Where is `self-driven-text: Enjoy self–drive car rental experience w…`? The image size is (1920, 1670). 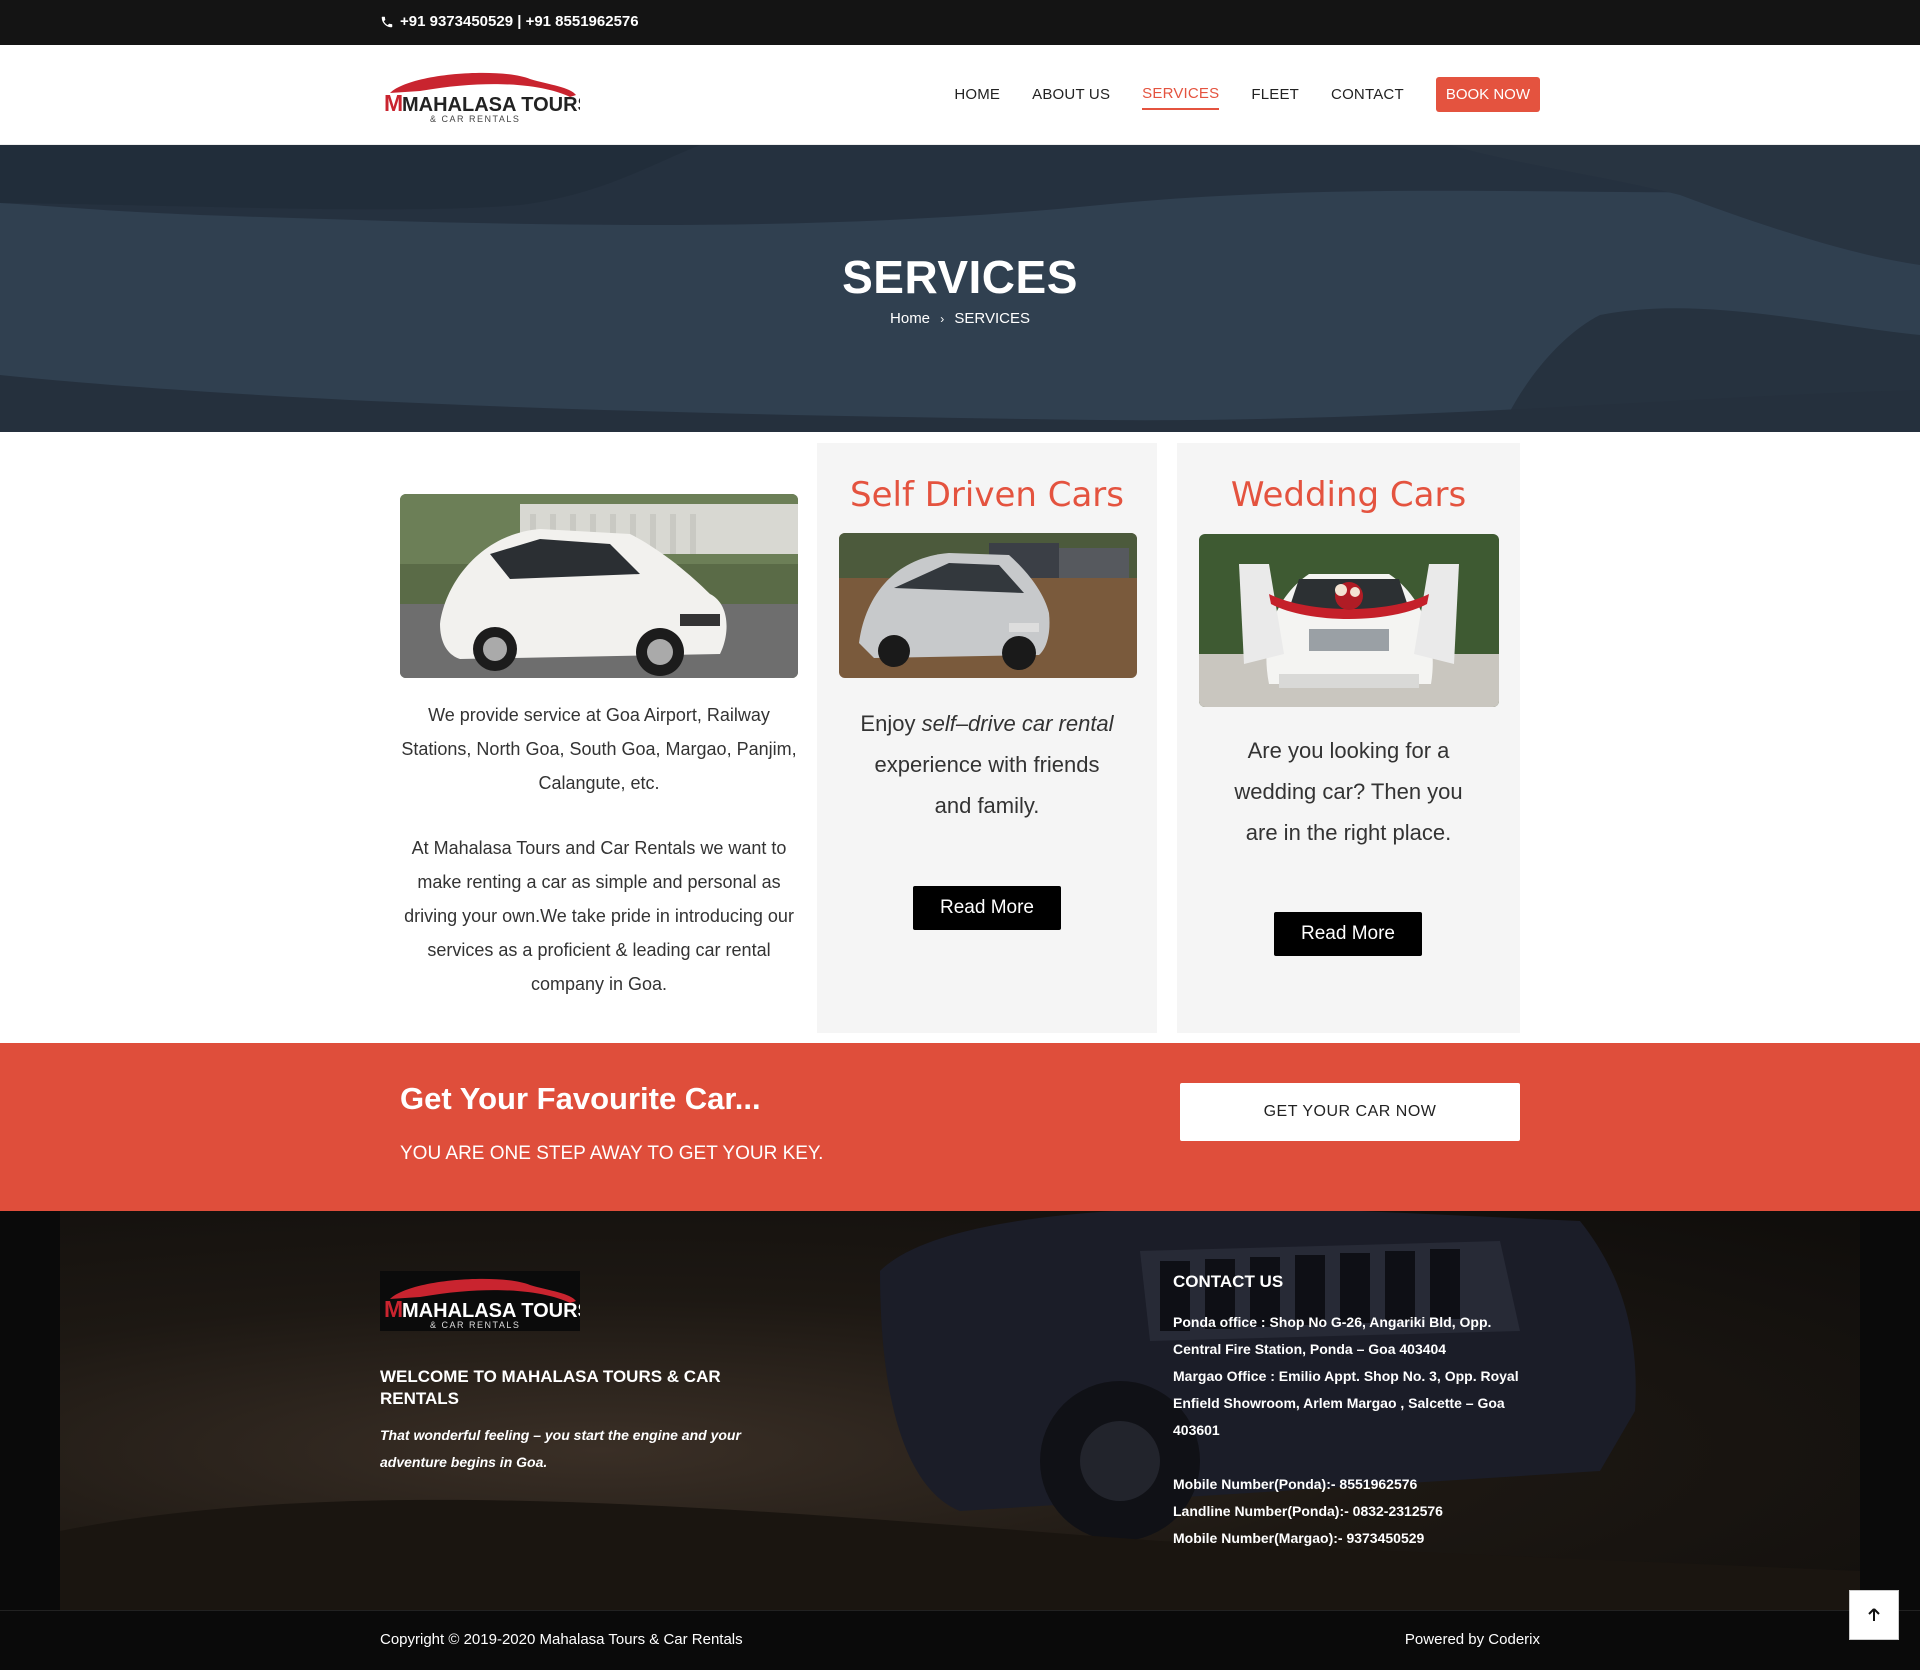 self-driven-text: Enjoy self–drive car rental experience w… is located at coordinates (987, 764).